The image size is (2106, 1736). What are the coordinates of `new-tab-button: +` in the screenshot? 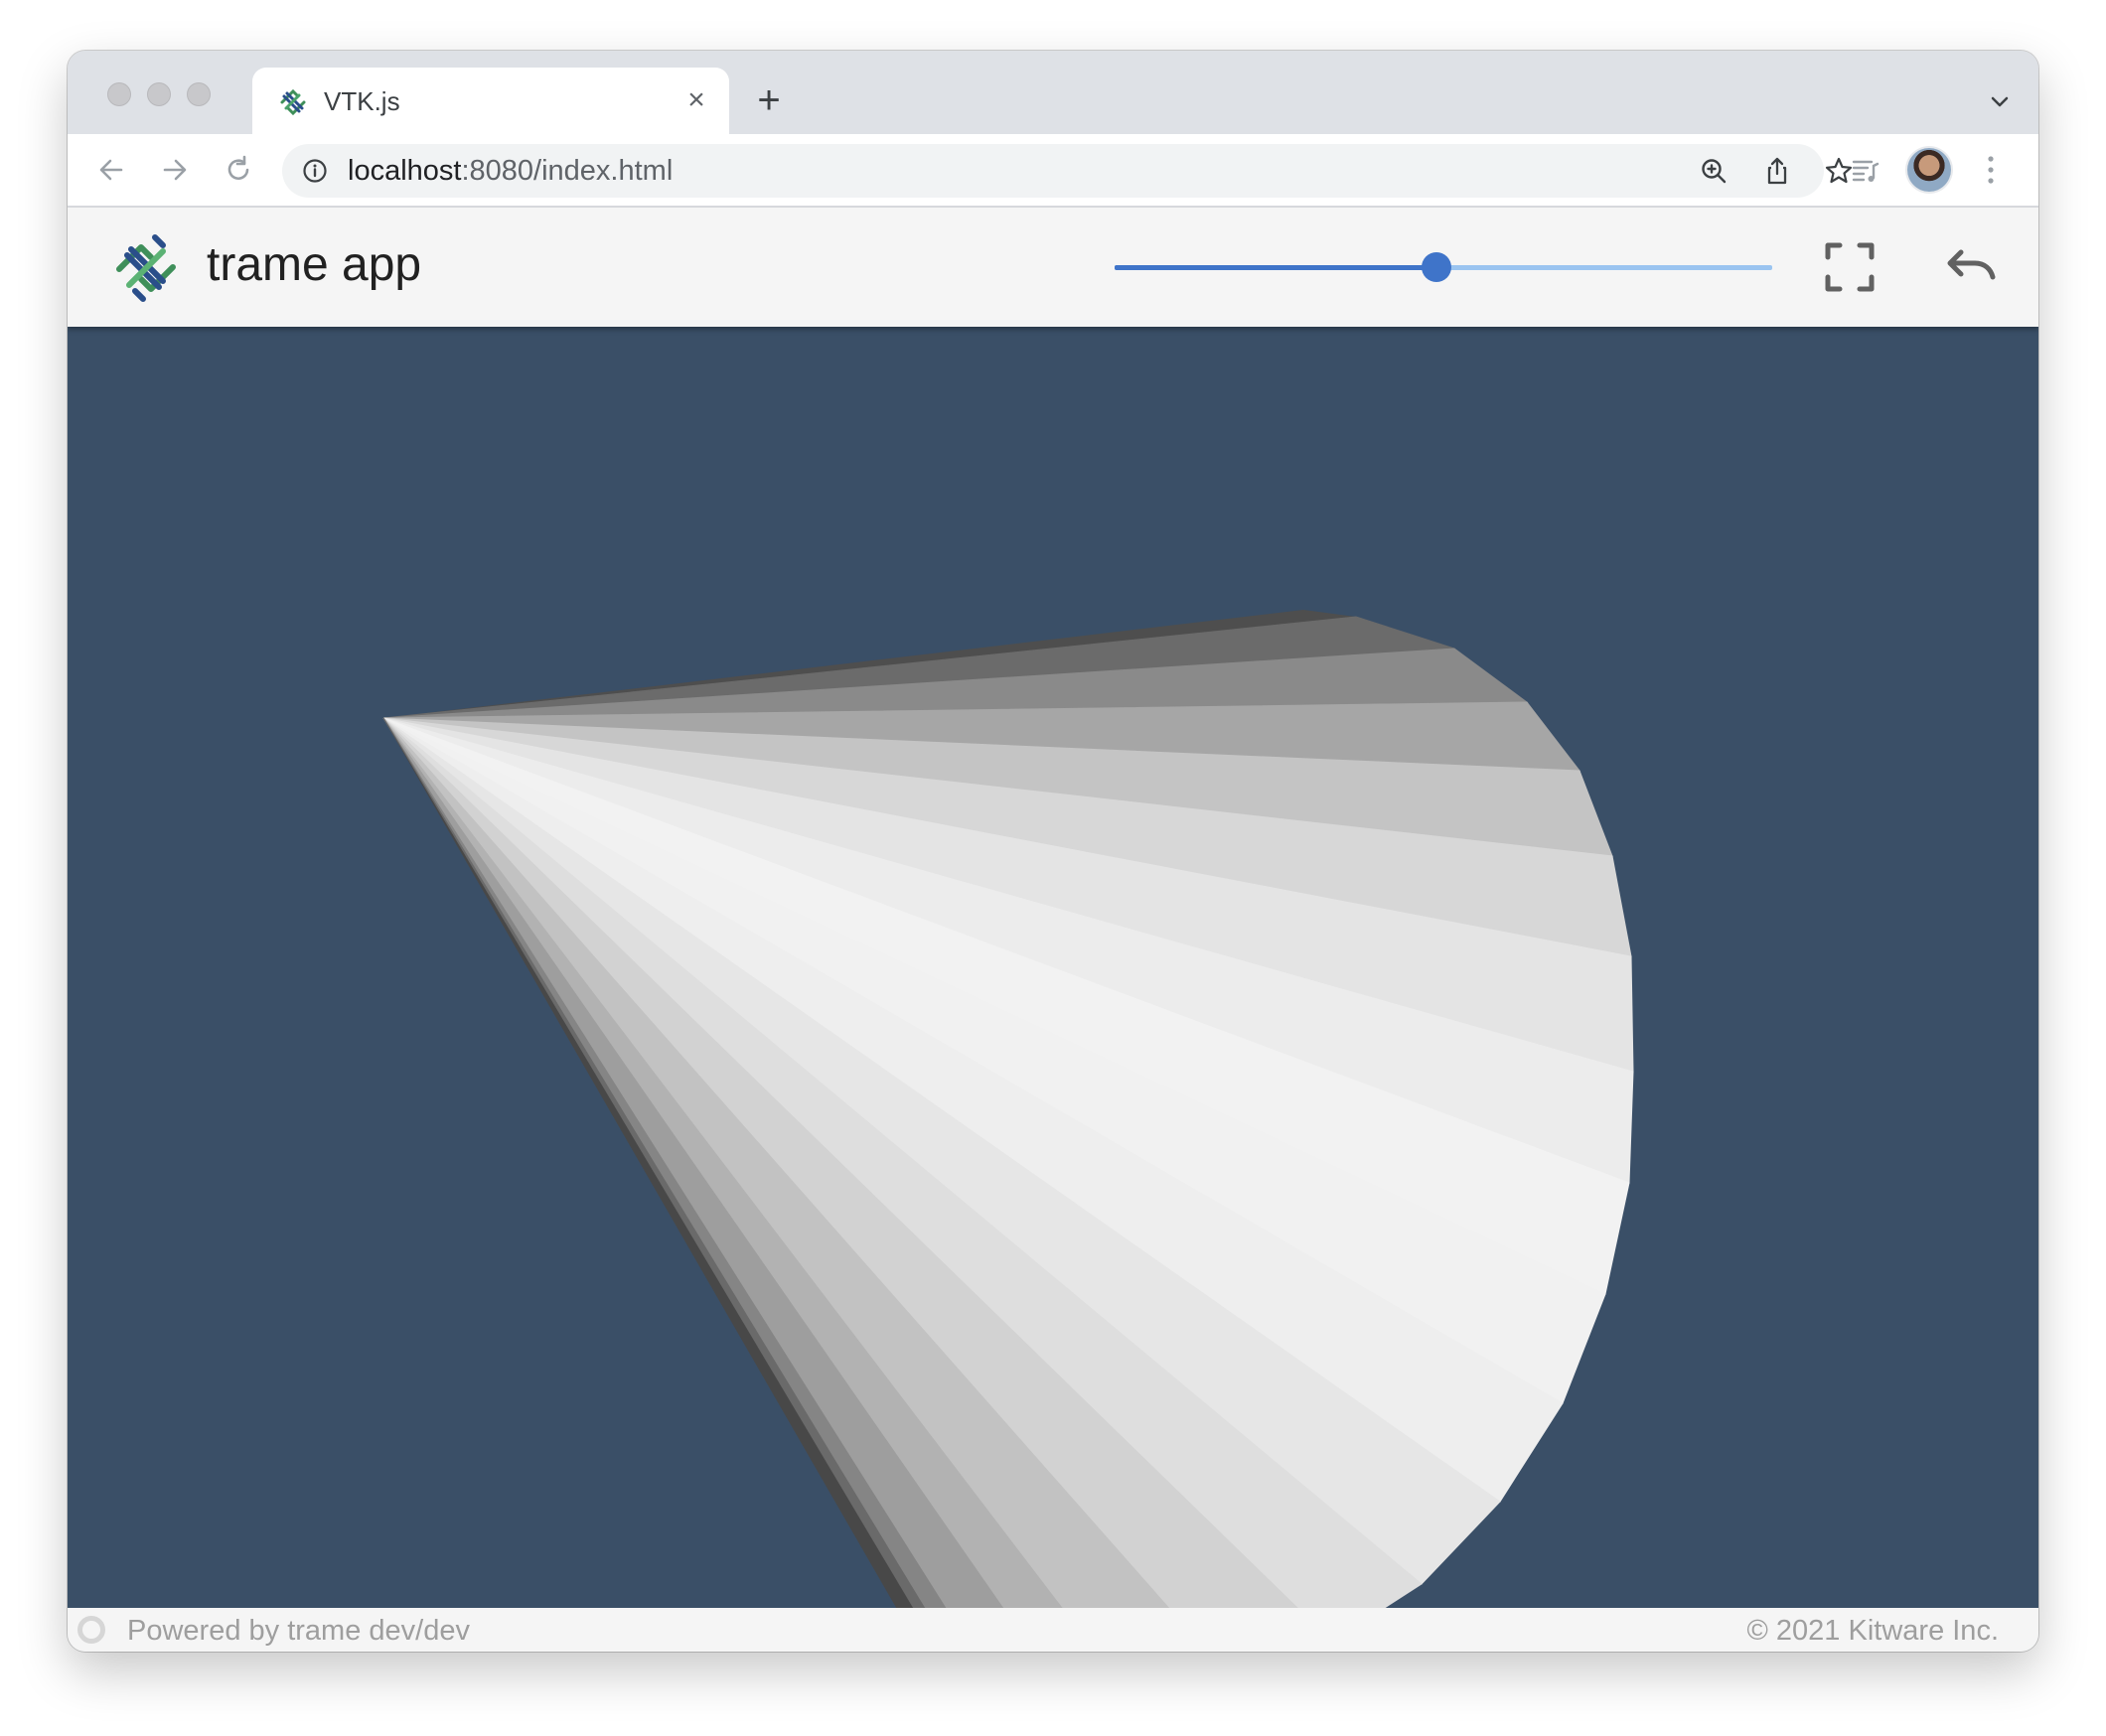 It's located at (769, 100).